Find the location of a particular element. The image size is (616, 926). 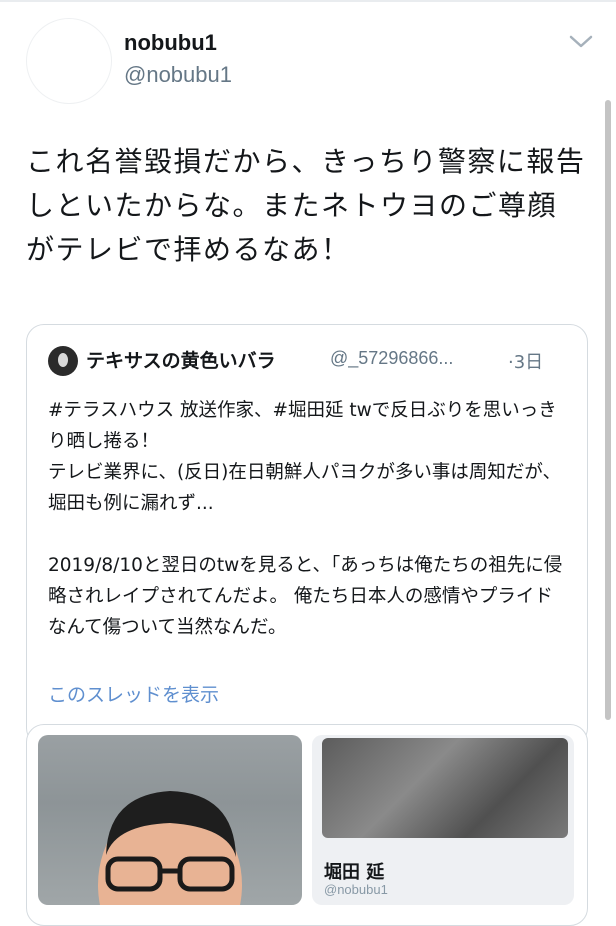

media-image-portrait is located at coordinates (170, 820).